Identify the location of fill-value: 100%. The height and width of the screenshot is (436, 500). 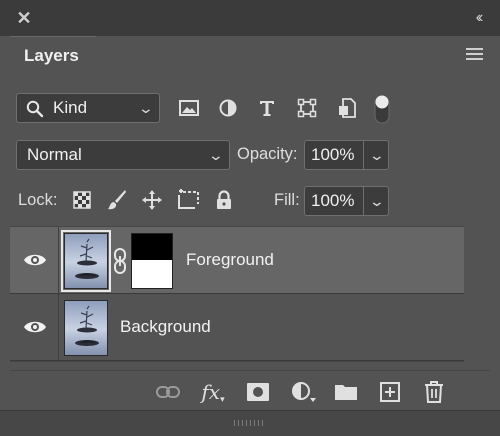
(333, 200).